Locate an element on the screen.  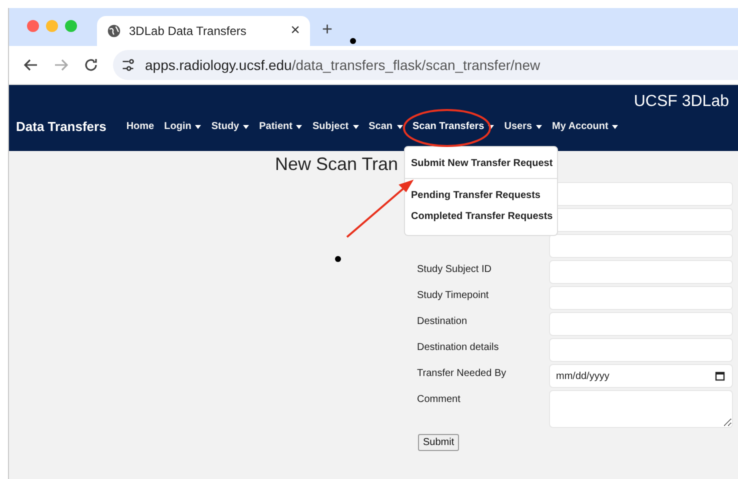
minimize-window-button is located at coordinates (52, 26).